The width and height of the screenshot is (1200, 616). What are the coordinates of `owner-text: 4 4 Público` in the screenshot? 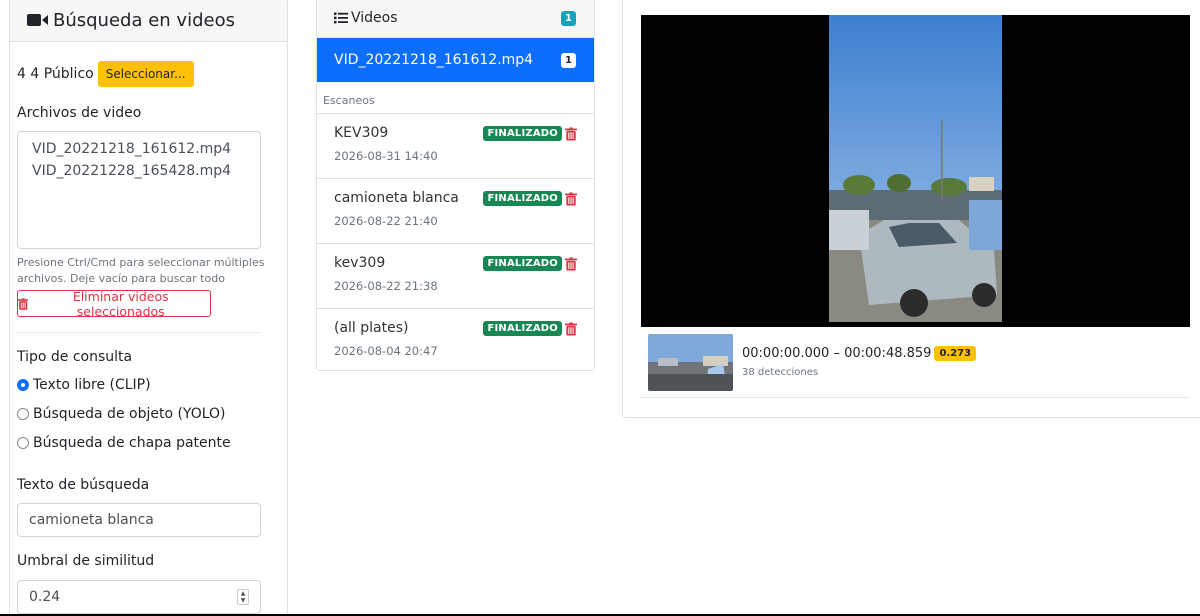 It's located at (55, 74).